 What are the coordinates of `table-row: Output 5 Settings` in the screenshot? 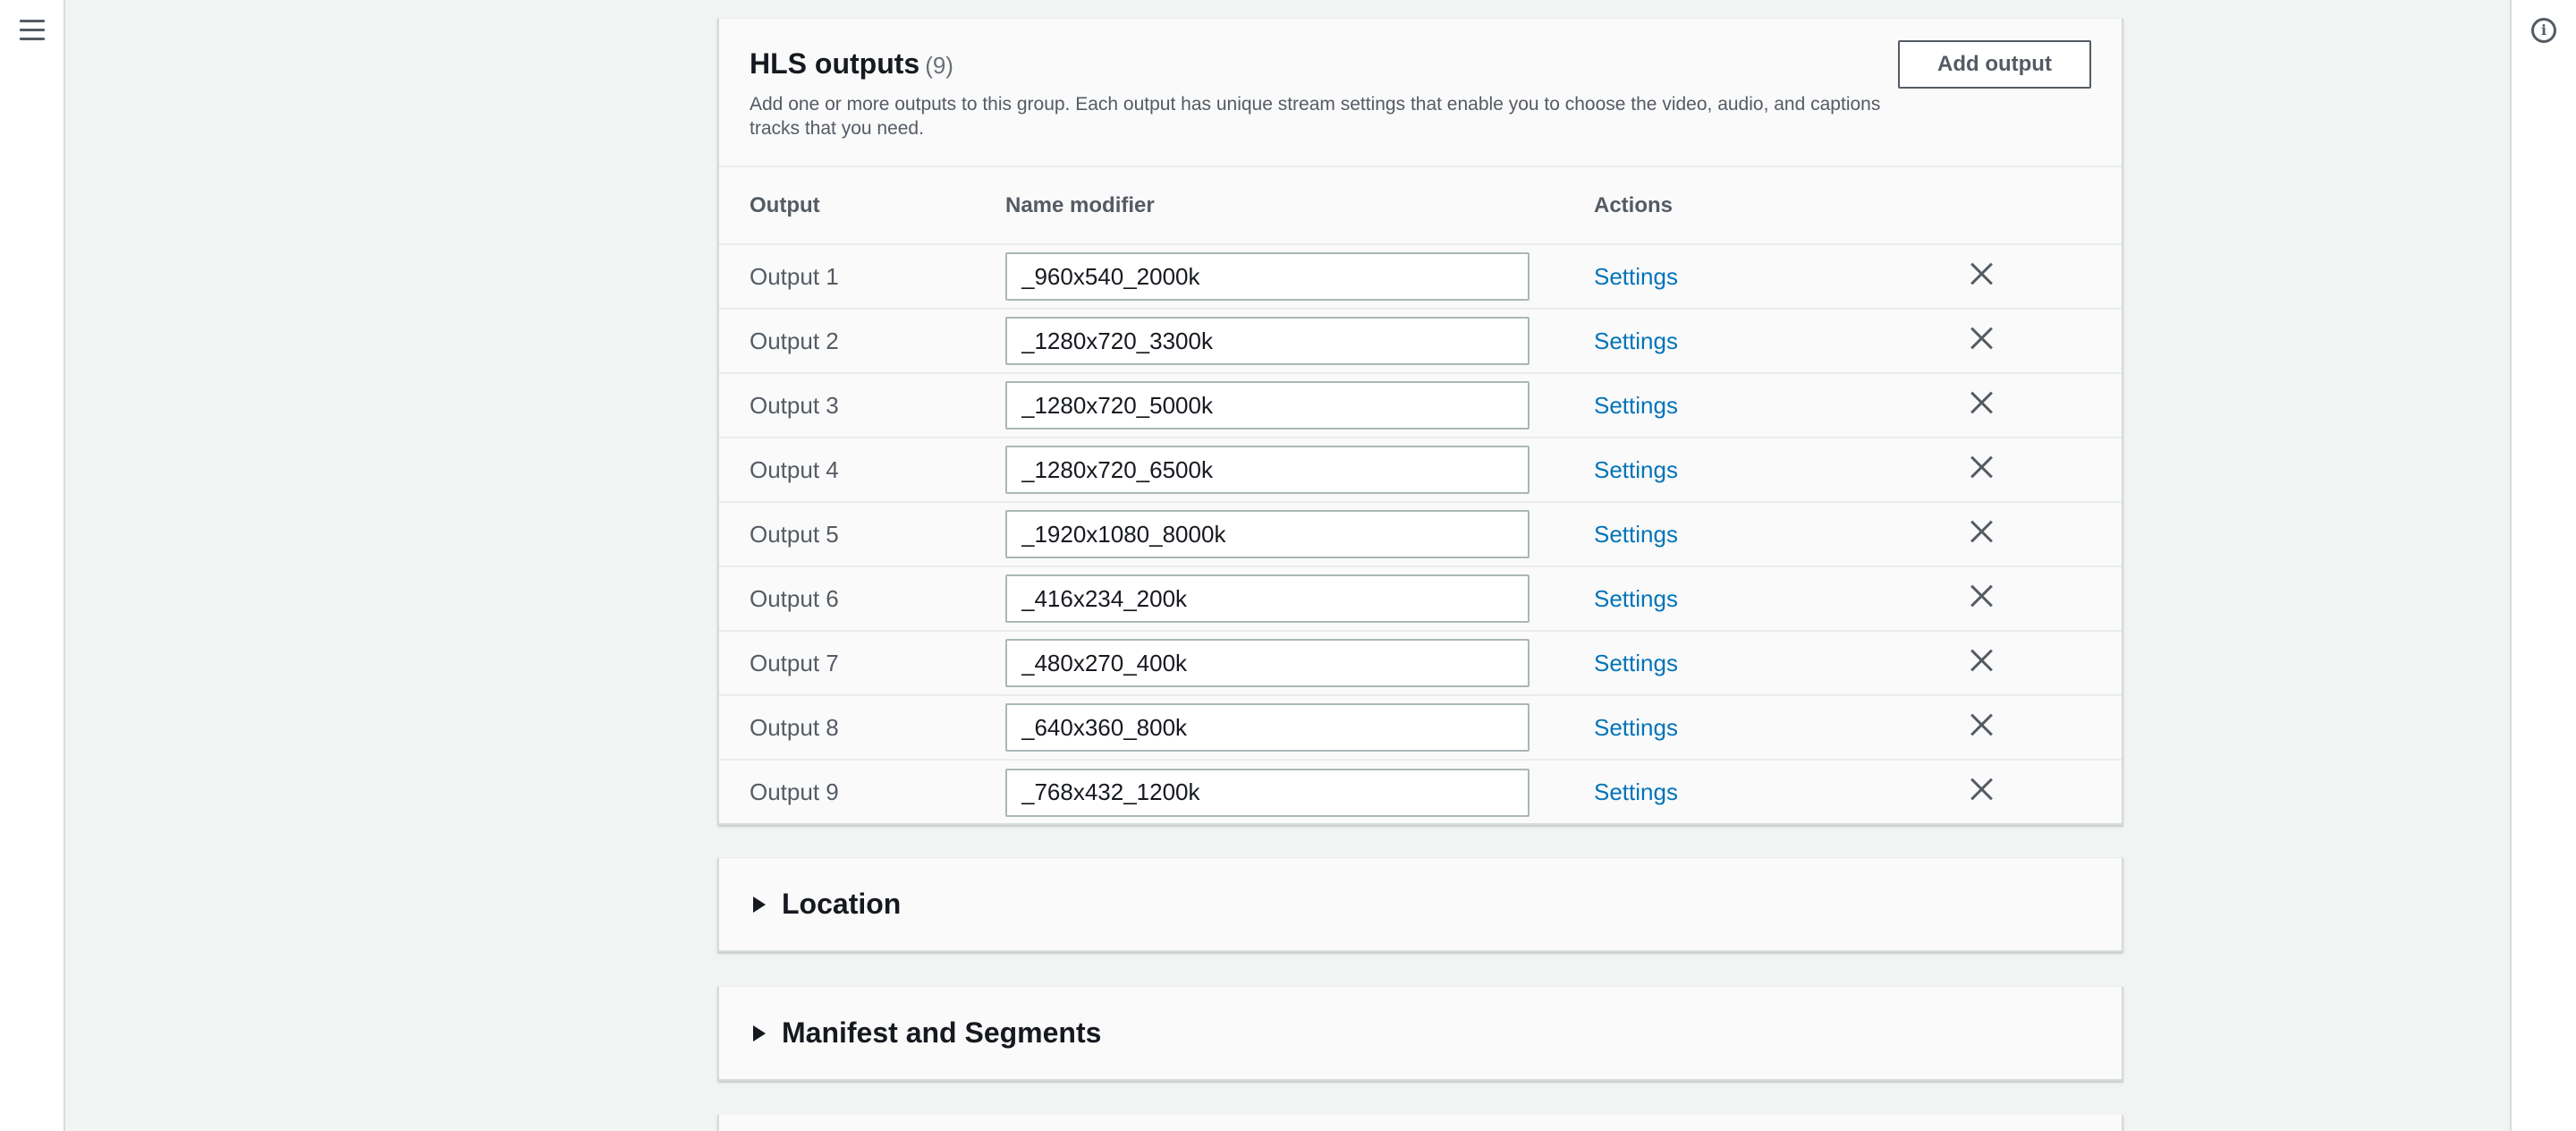 It's located at (1420, 534).